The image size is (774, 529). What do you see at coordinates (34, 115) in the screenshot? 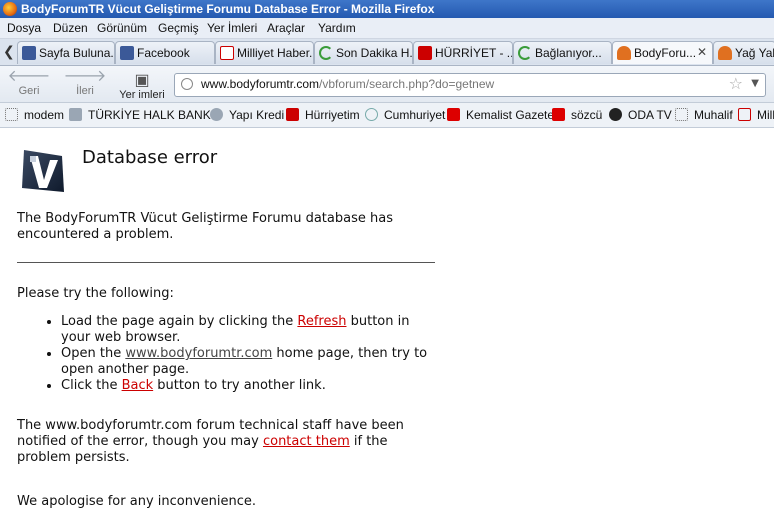
I see `bookmark-modem: modem` at bounding box center [34, 115].